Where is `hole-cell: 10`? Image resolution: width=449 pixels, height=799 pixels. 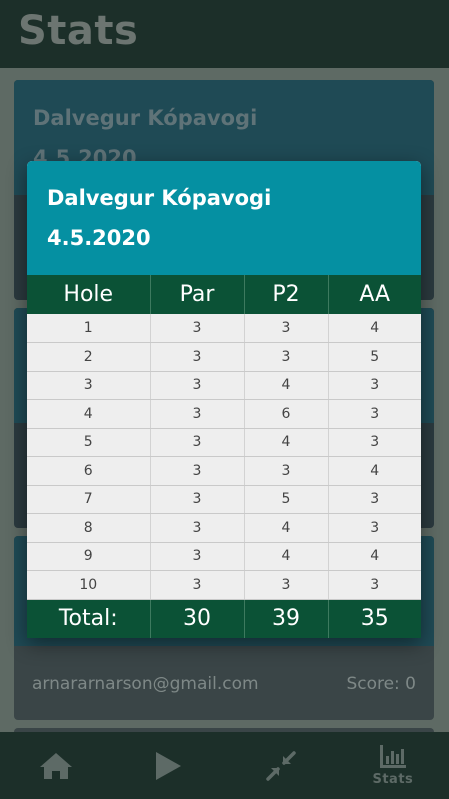 hole-cell: 10 is located at coordinates (89, 585).